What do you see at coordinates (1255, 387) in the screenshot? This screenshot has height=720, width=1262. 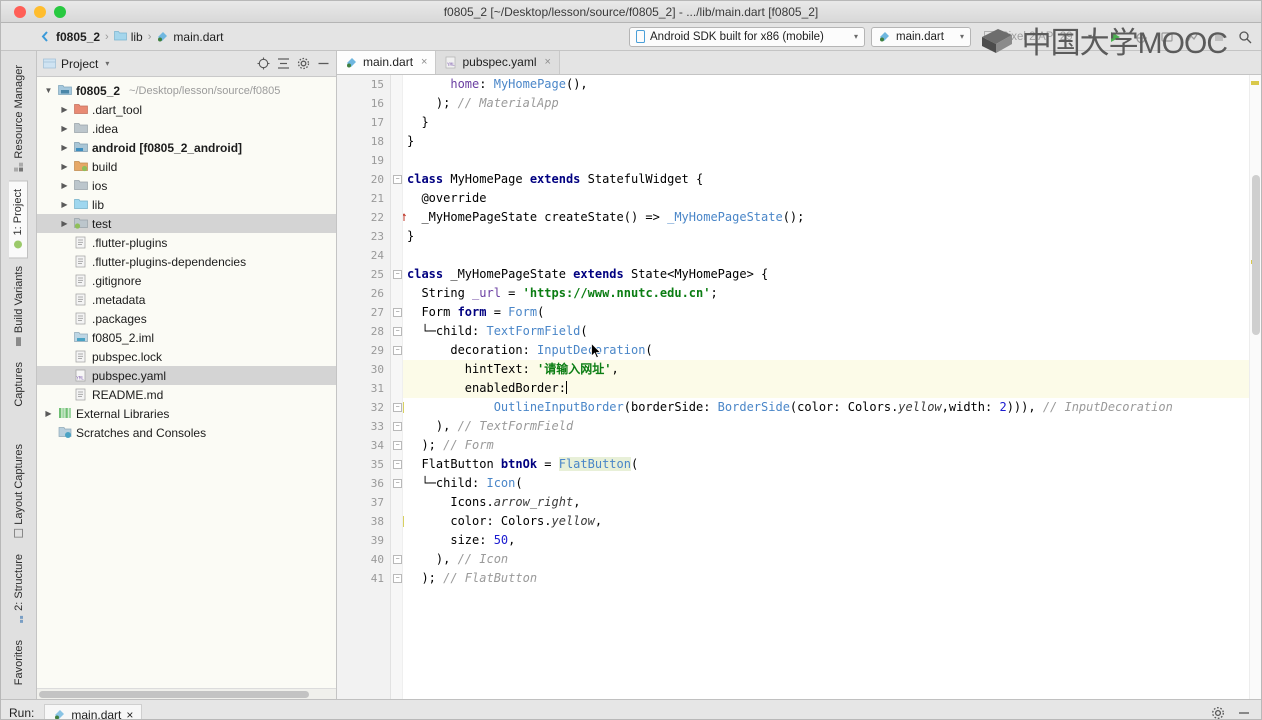 I see `editor-vertical-scrollbar` at bounding box center [1255, 387].